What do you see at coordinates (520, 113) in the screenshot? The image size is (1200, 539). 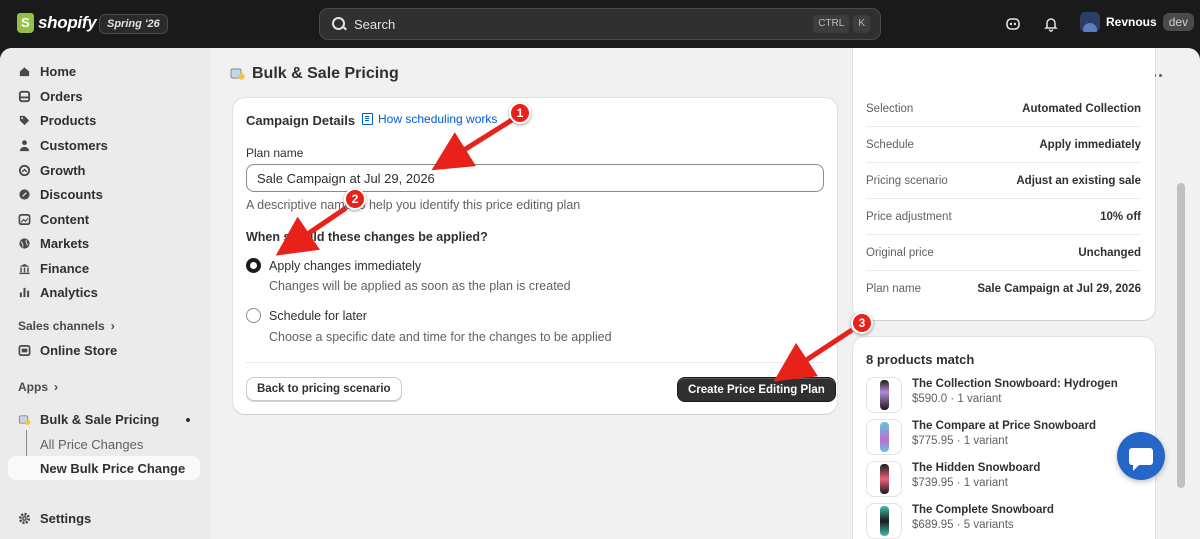 I see `annotation-marker-1: 1` at bounding box center [520, 113].